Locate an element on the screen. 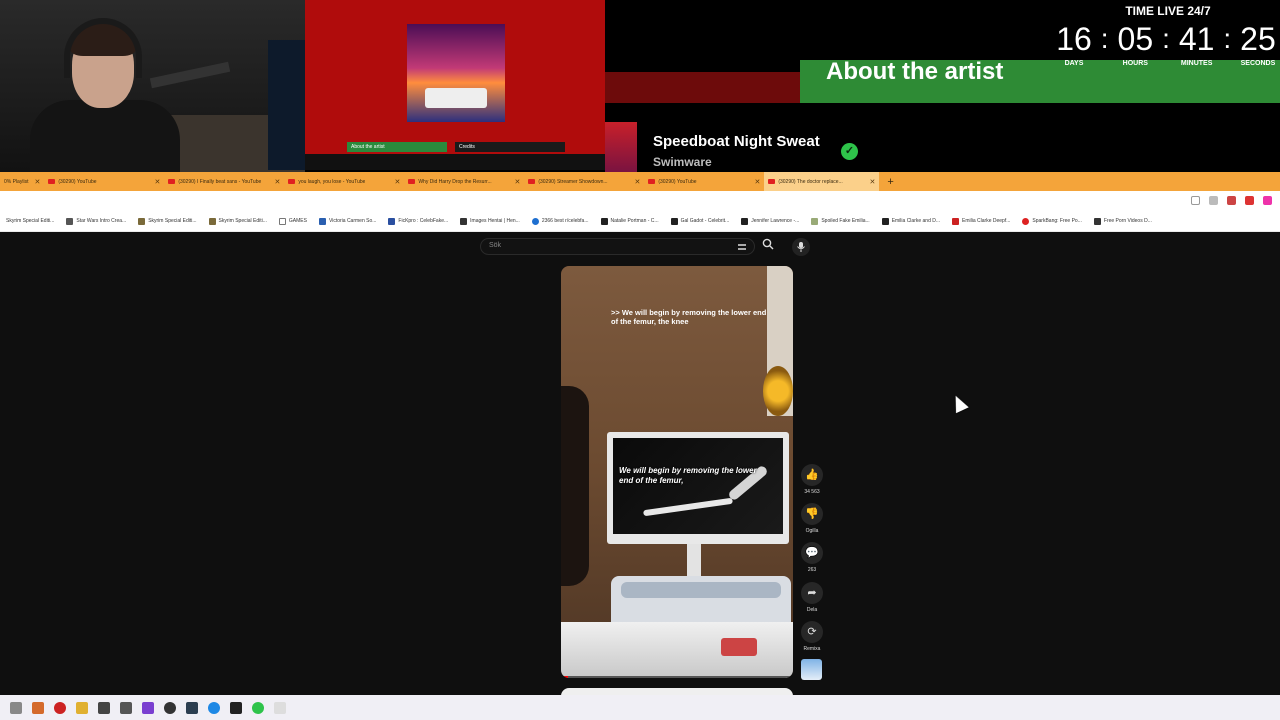  machine-top is located at coordinates (701, 590).